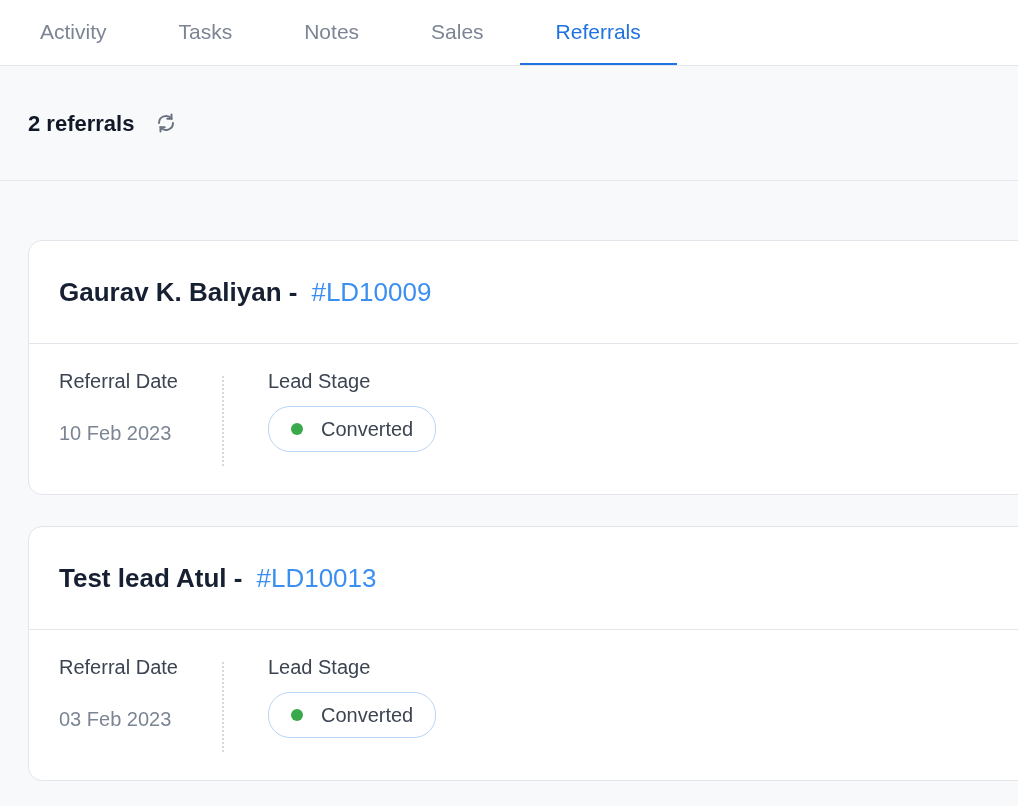 The width and height of the screenshot is (1018, 806). Describe the element at coordinates (81, 123) in the screenshot. I see `referral-count: 2 referrals` at that location.